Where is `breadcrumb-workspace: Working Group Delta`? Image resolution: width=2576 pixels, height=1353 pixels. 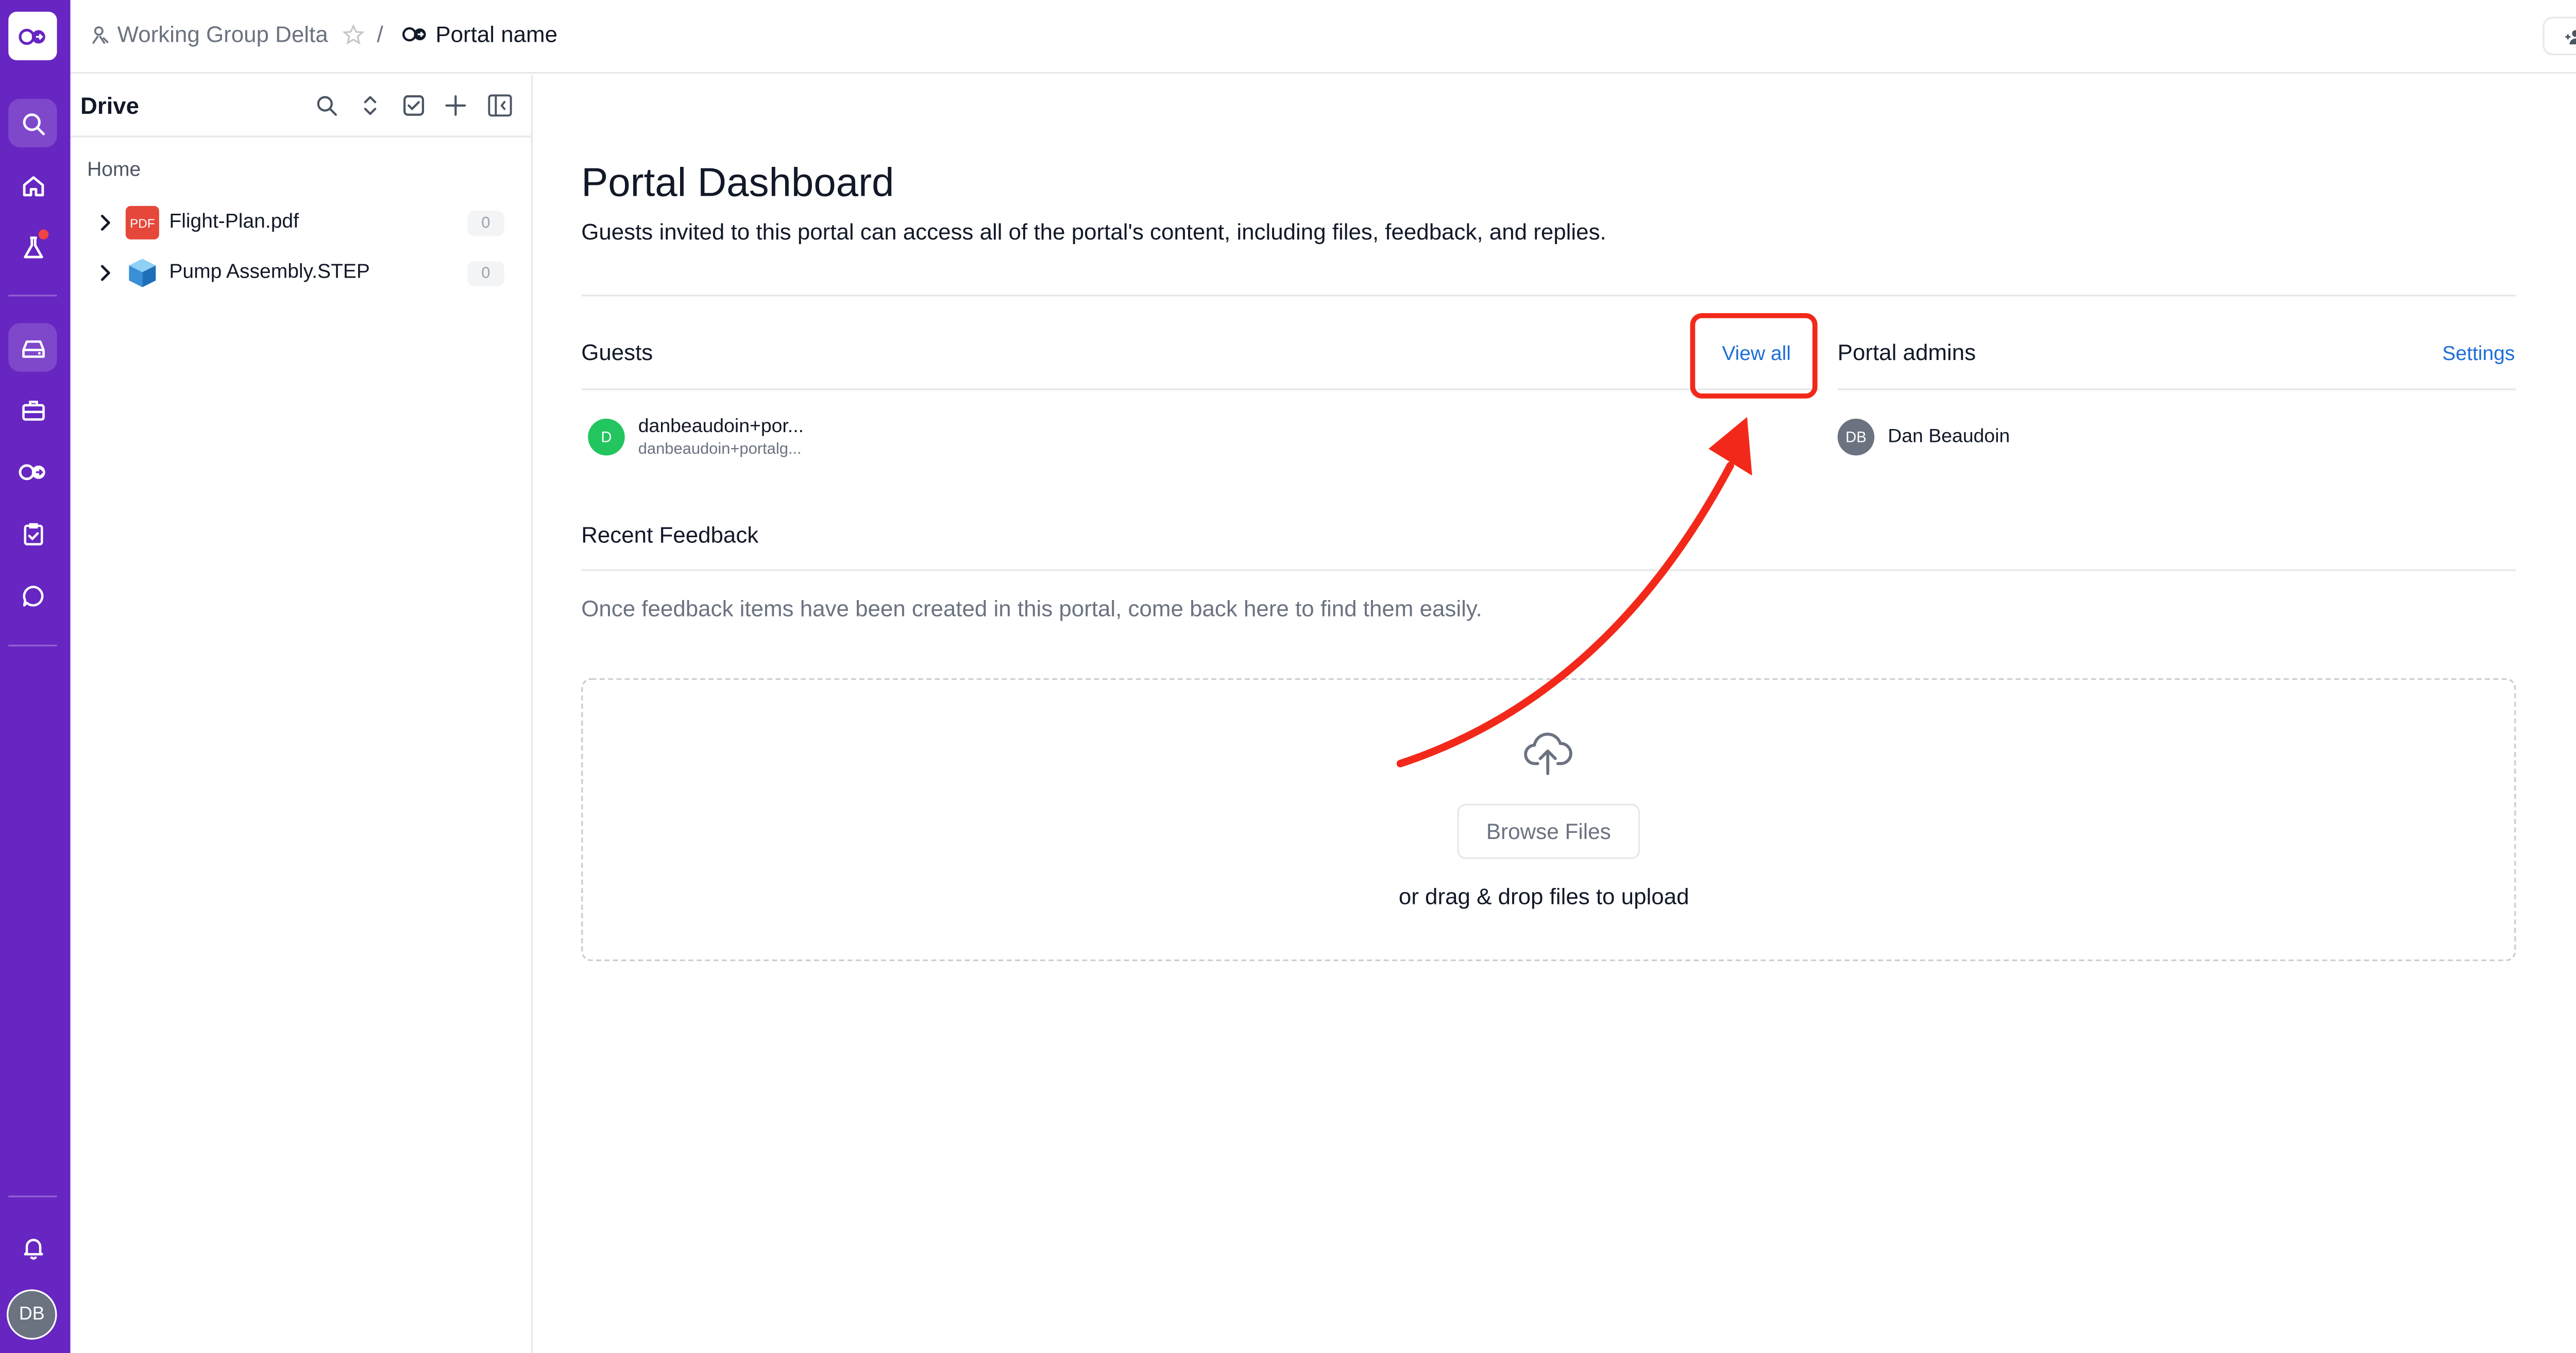 breadcrumb-workspace: Working Group Delta is located at coordinates (209, 34).